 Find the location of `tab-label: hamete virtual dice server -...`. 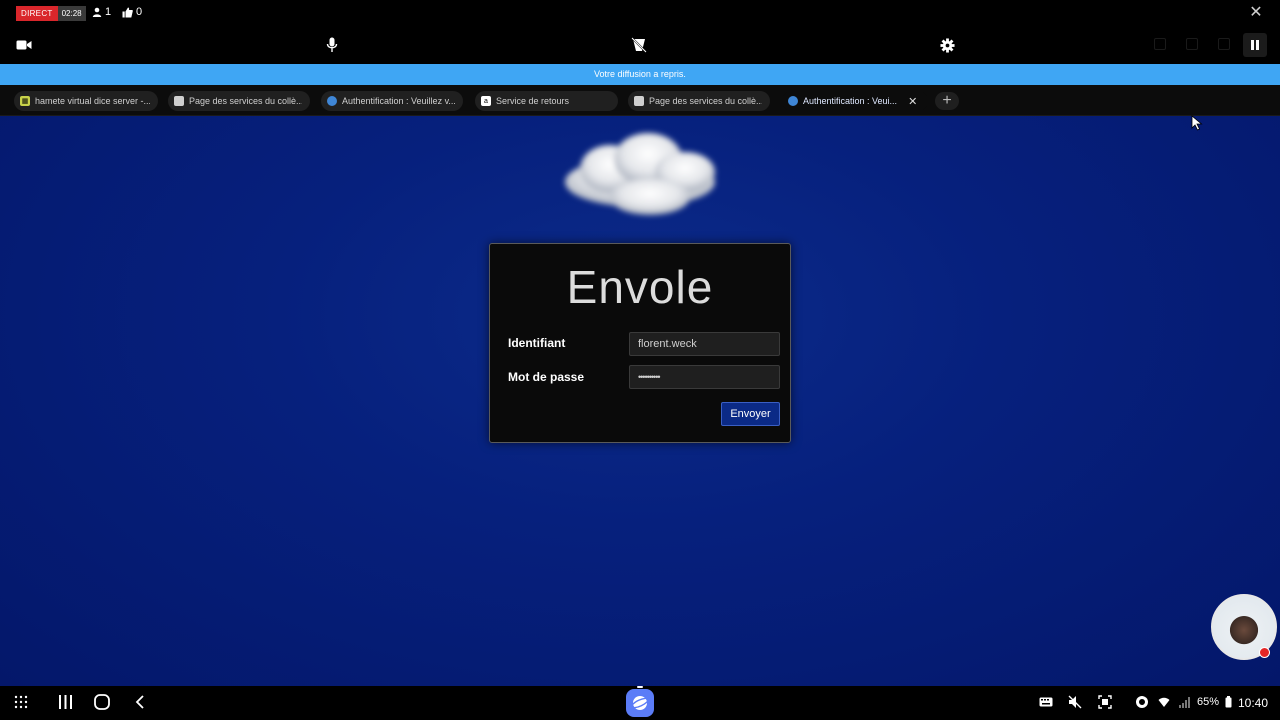

tab-label: hamete virtual dice server -... is located at coordinates (92, 101).